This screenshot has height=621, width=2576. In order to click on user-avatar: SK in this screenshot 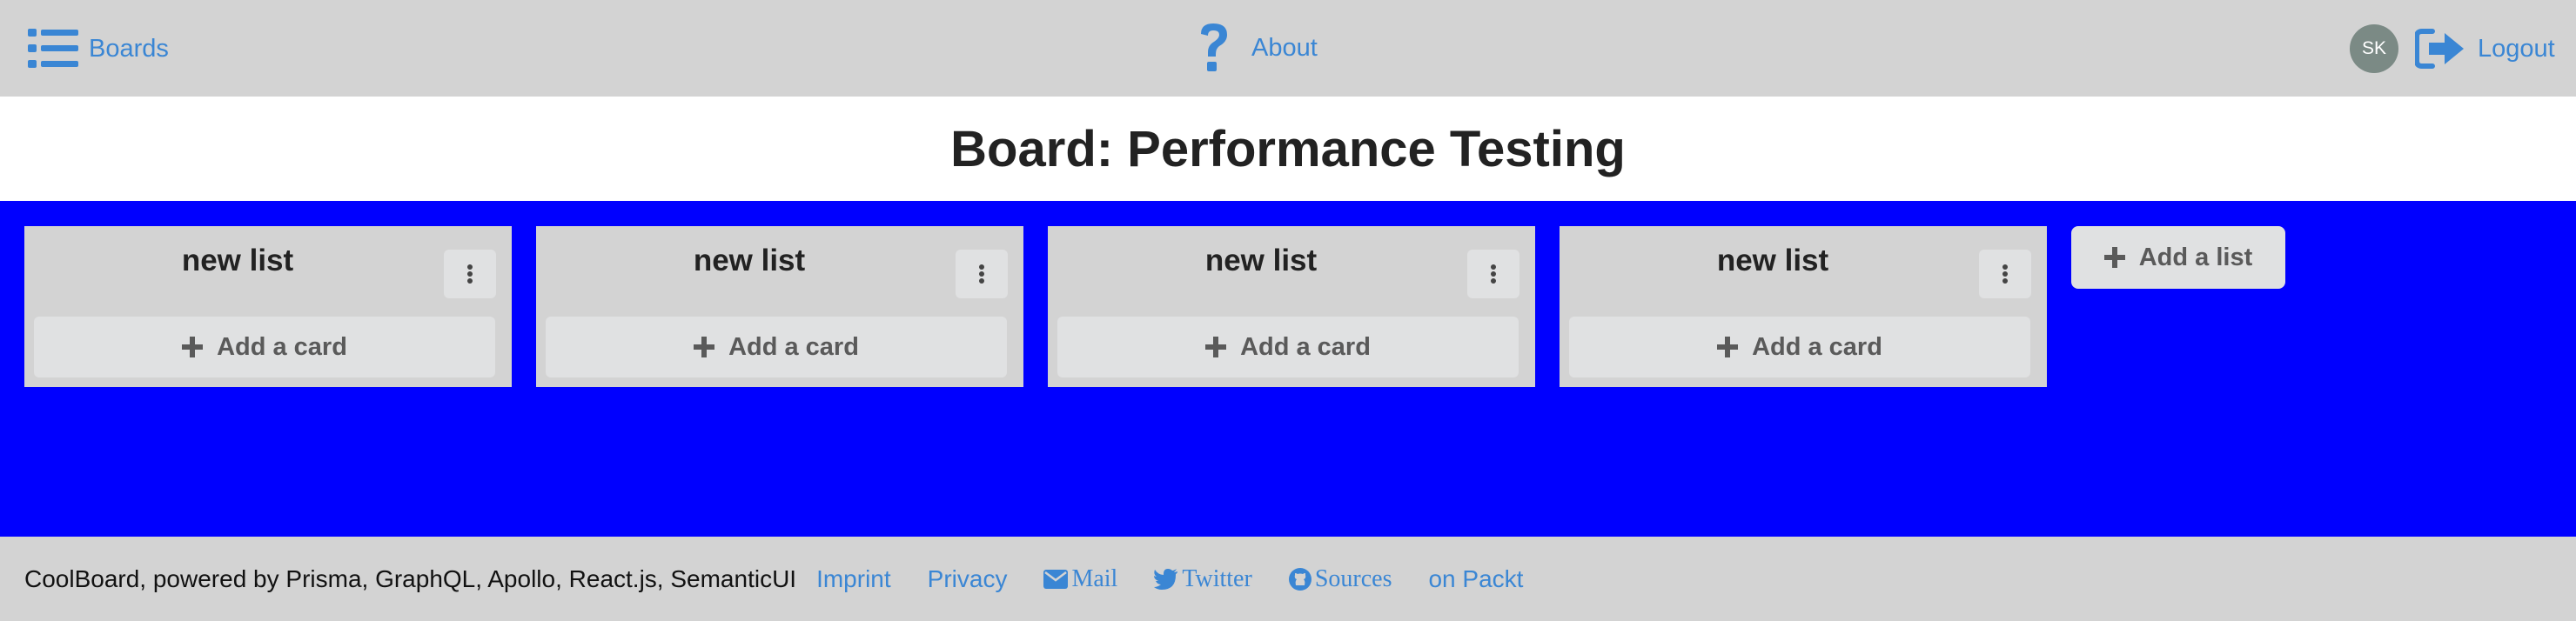, I will do `click(2374, 48)`.